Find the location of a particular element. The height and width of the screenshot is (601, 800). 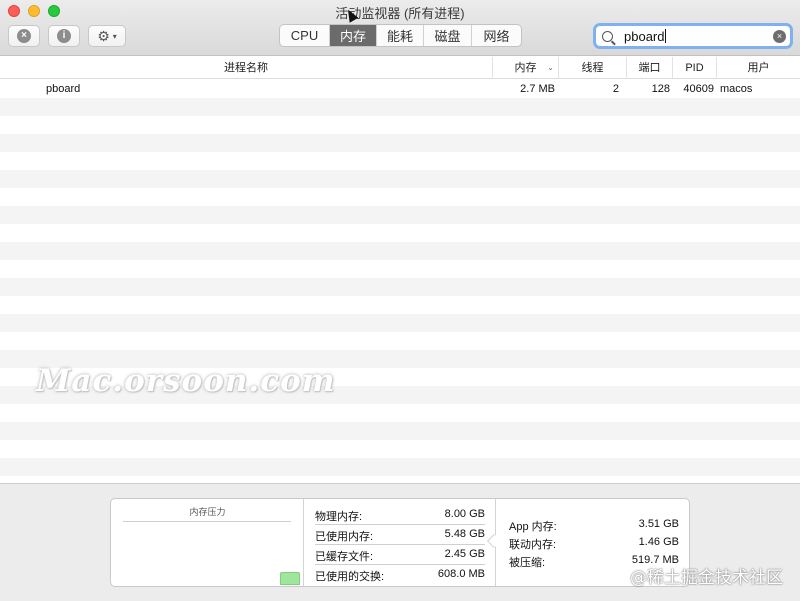

process-memory: 2.7 MB is located at coordinates (537, 89).